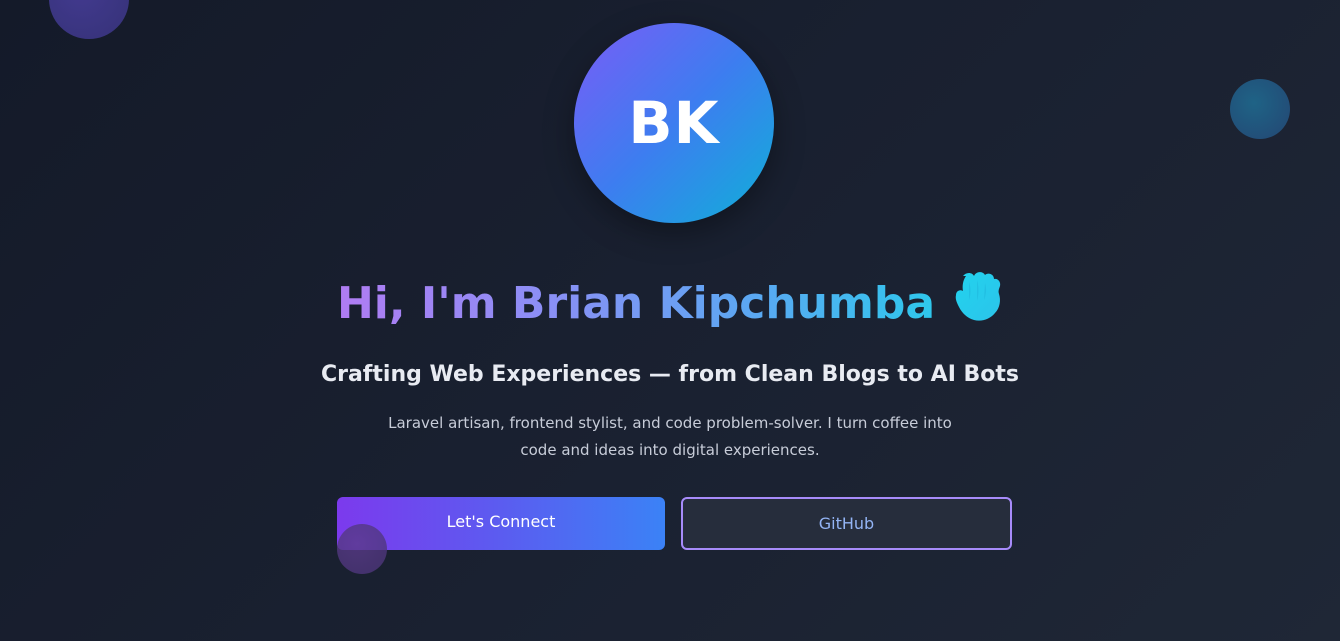  I want to click on github-button: GitHub, so click(846, 523).